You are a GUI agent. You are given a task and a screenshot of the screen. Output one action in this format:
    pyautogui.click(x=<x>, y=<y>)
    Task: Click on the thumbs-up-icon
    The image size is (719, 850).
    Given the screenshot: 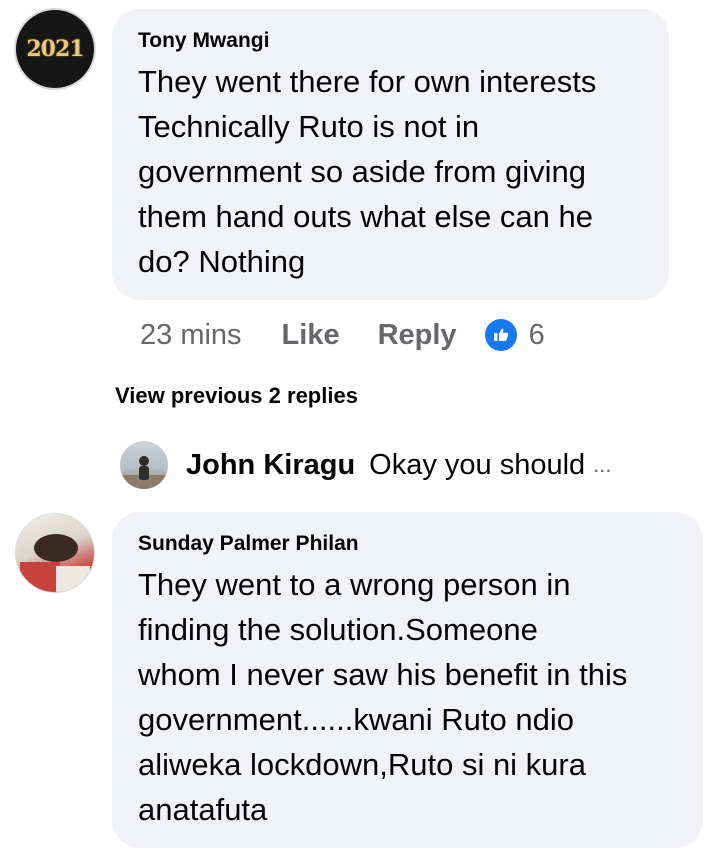 What is the action you would take?
    pyautogui.click(x=500, y=335)
    